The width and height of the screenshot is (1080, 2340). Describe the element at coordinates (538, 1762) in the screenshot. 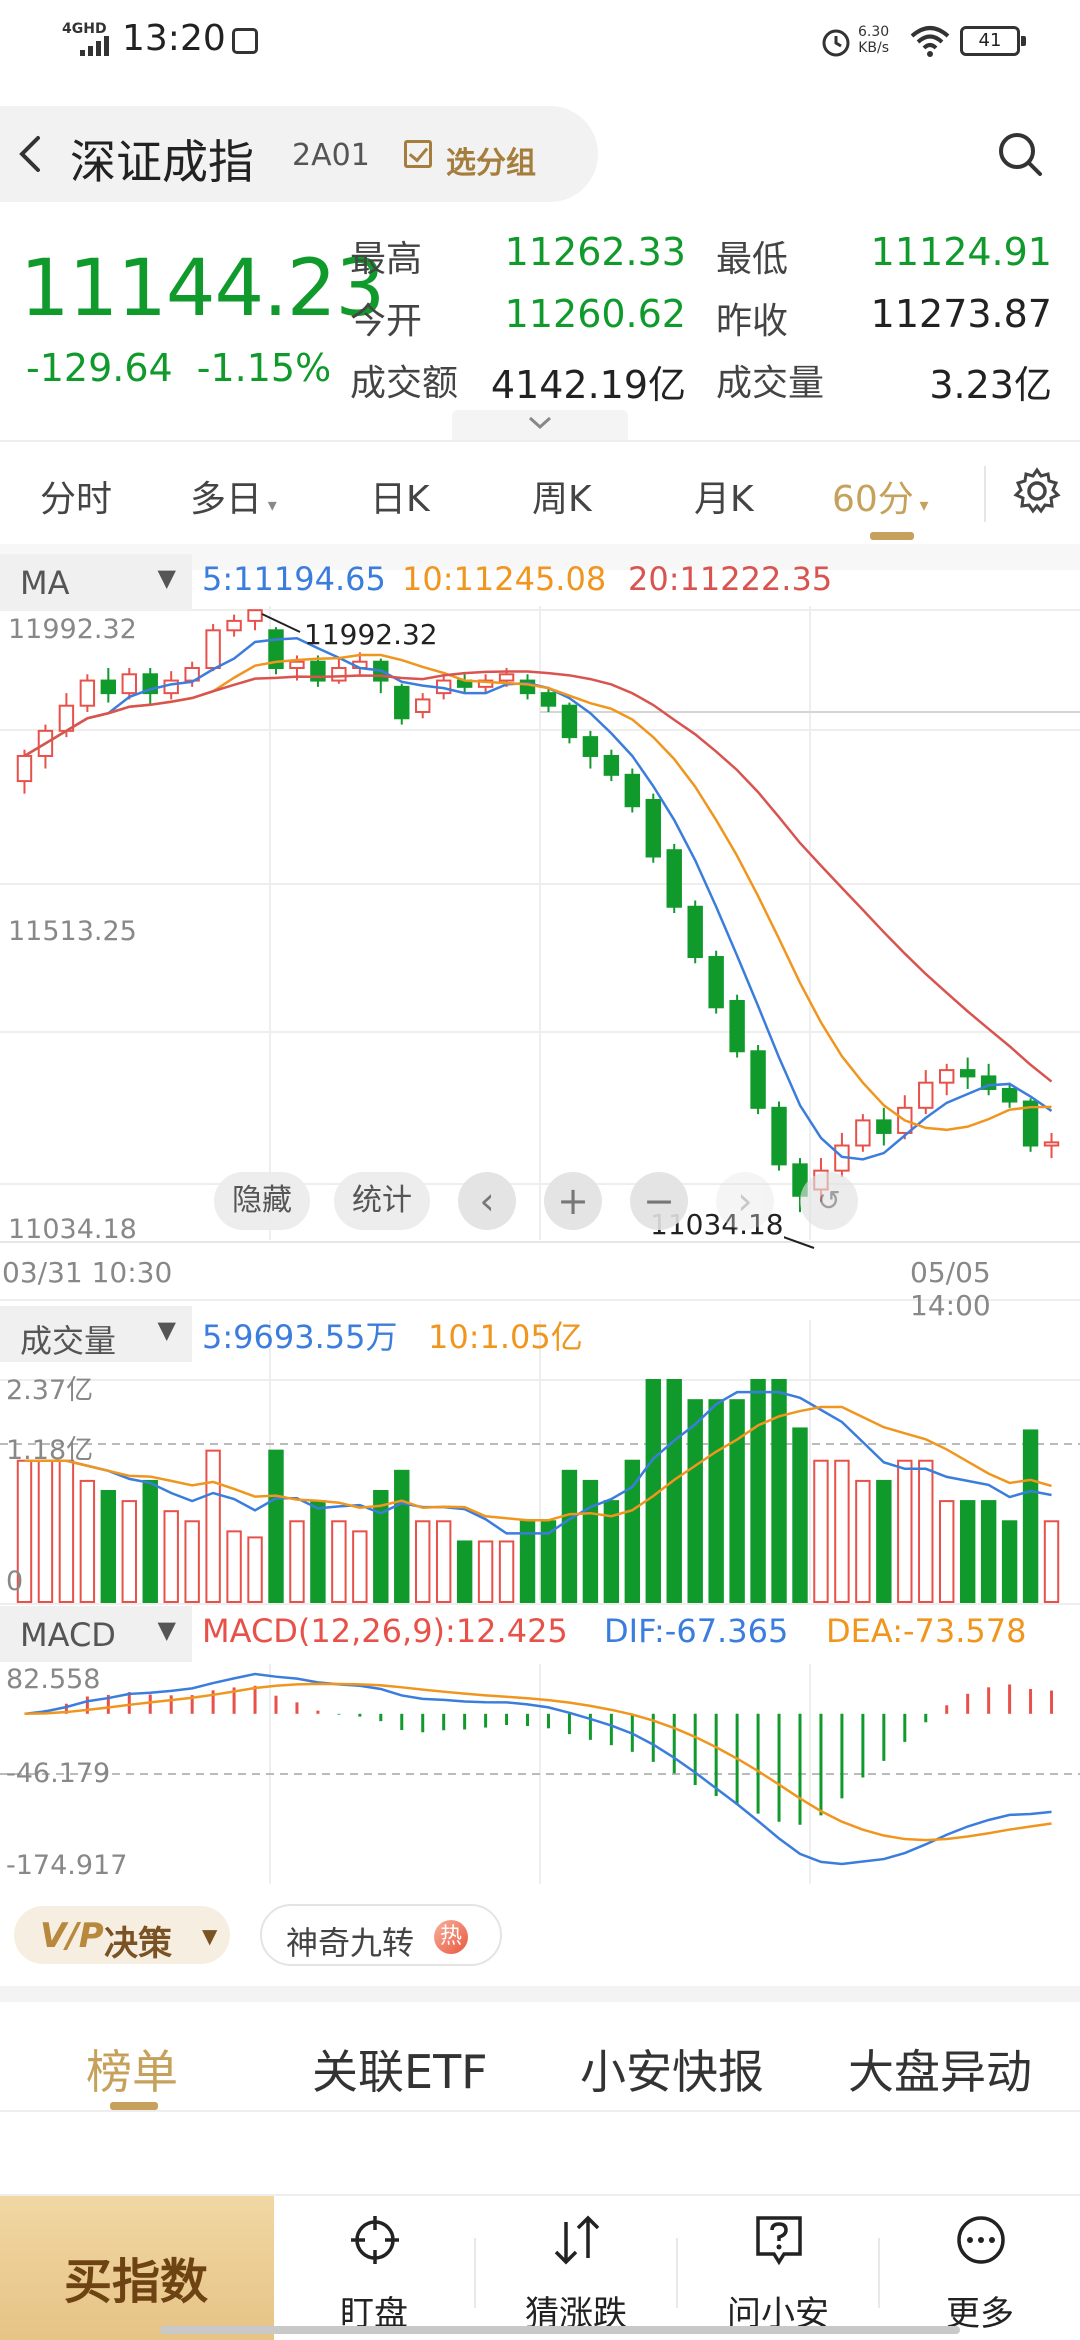

I see `dea-line` at that location.